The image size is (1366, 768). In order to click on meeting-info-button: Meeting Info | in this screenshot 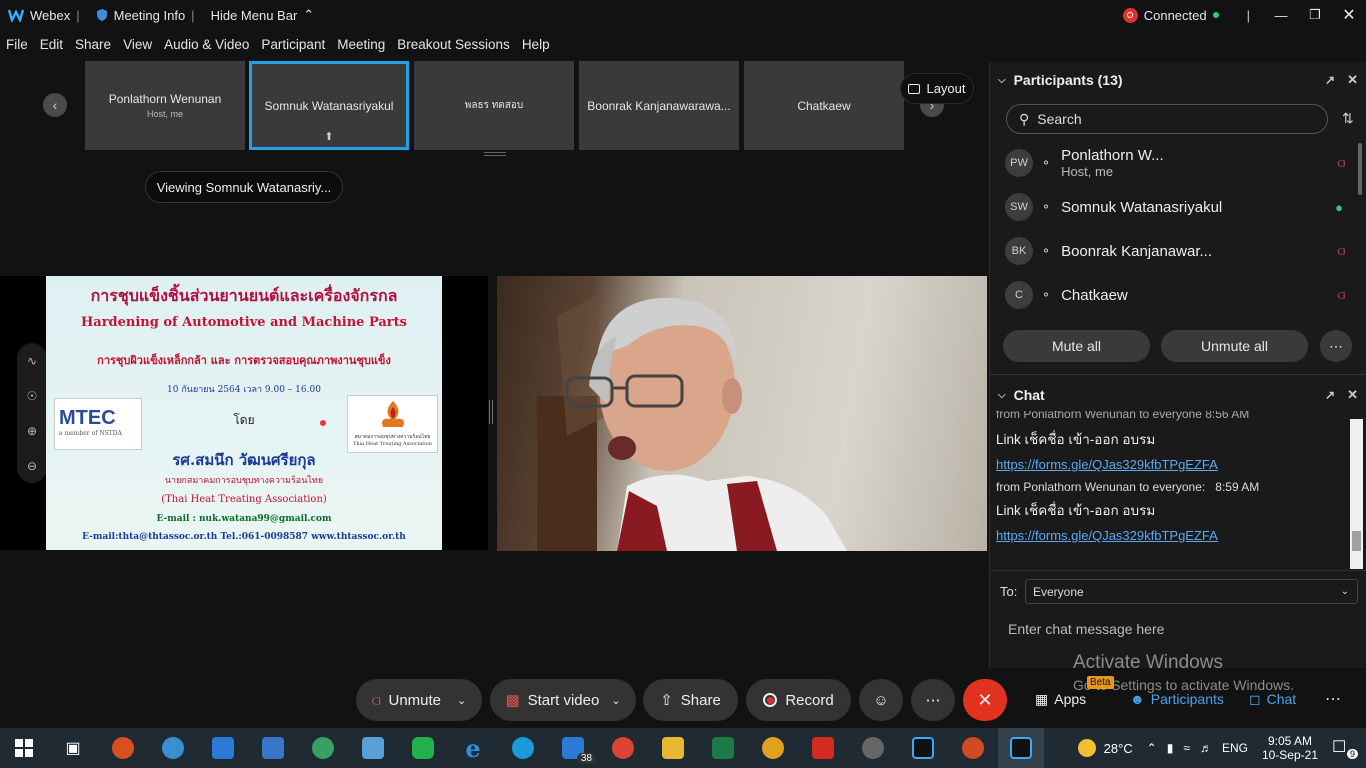, I will do `click(145, 15)`.